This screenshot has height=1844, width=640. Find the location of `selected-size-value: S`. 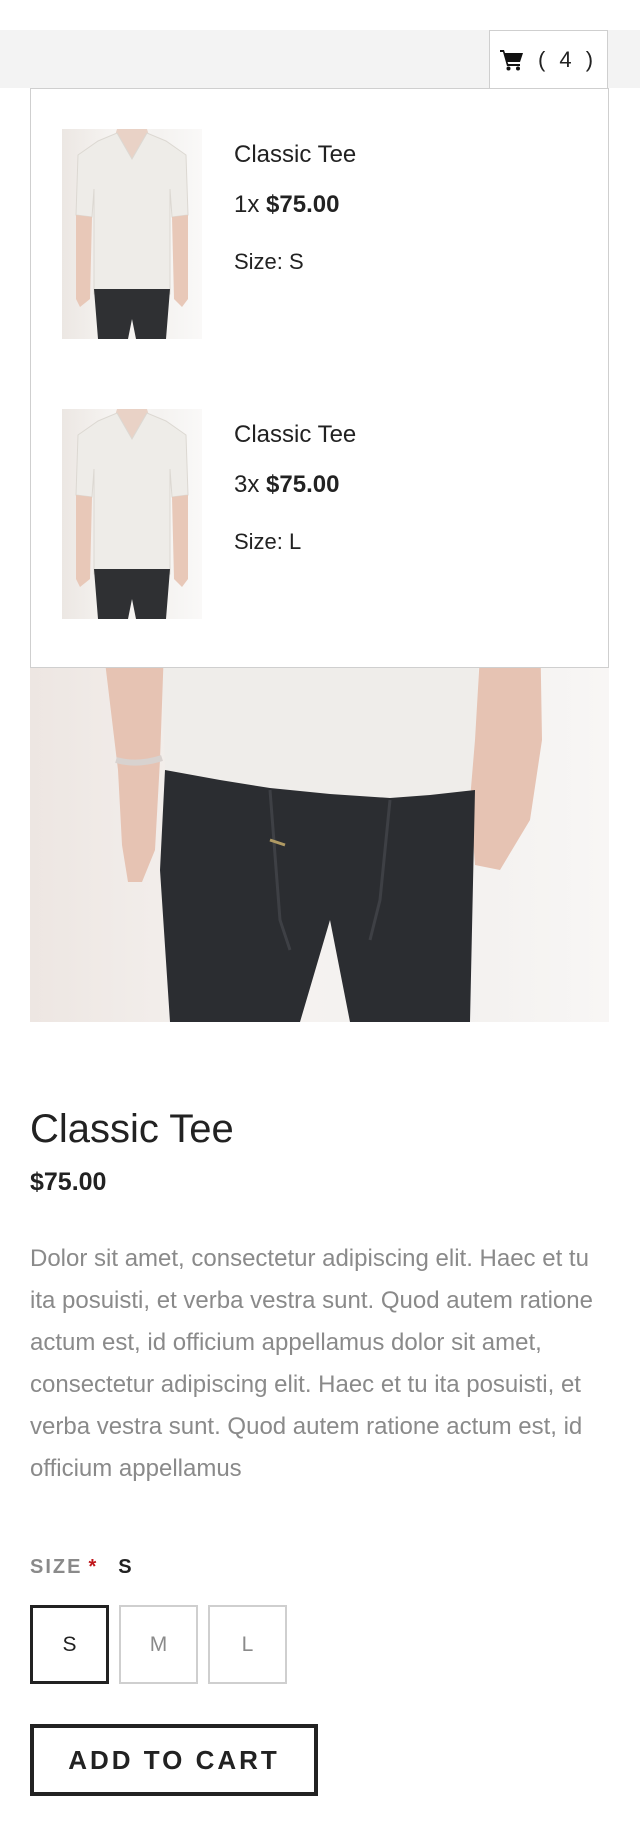

selected-size-value: S is located at coordinates (125, 1567).